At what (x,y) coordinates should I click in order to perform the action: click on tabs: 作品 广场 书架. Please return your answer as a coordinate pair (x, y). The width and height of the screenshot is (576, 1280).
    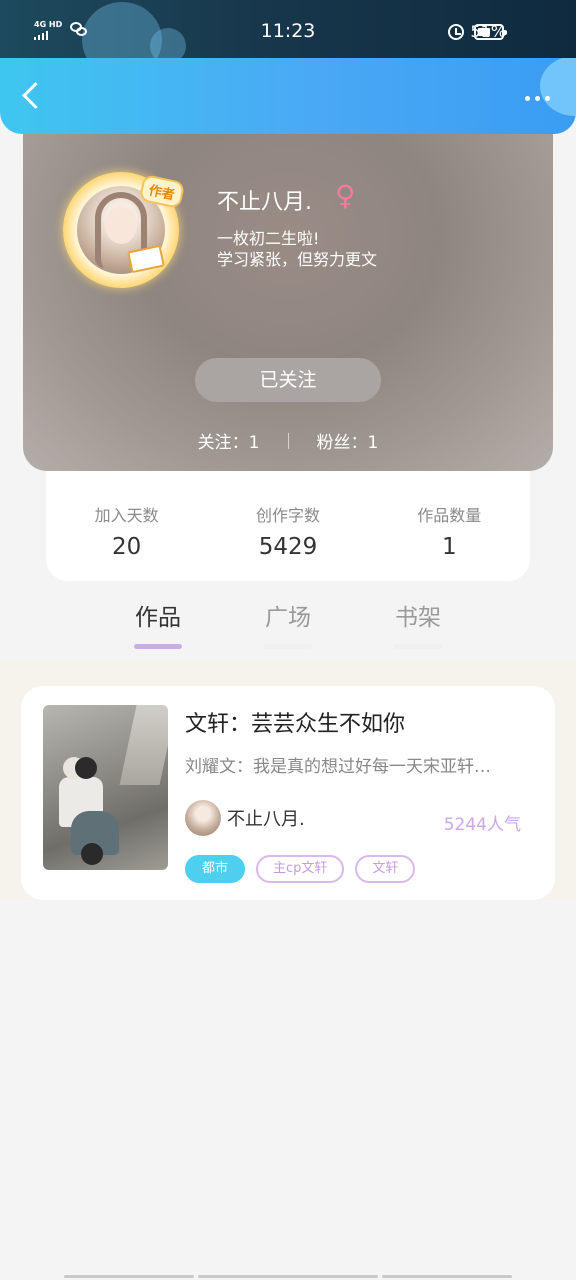
    Looking at the image, I should click on (288, 623).